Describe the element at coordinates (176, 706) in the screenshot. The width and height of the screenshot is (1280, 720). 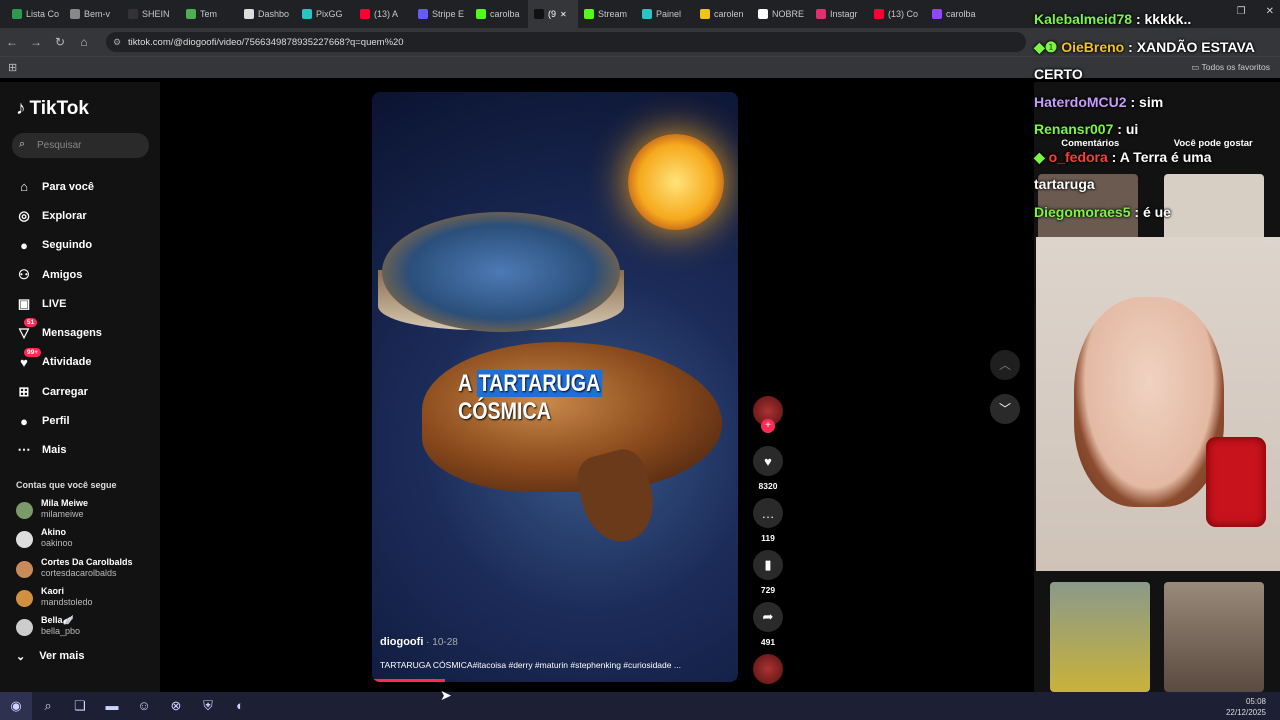
I see `xbox-icon: ⊗` at that location.